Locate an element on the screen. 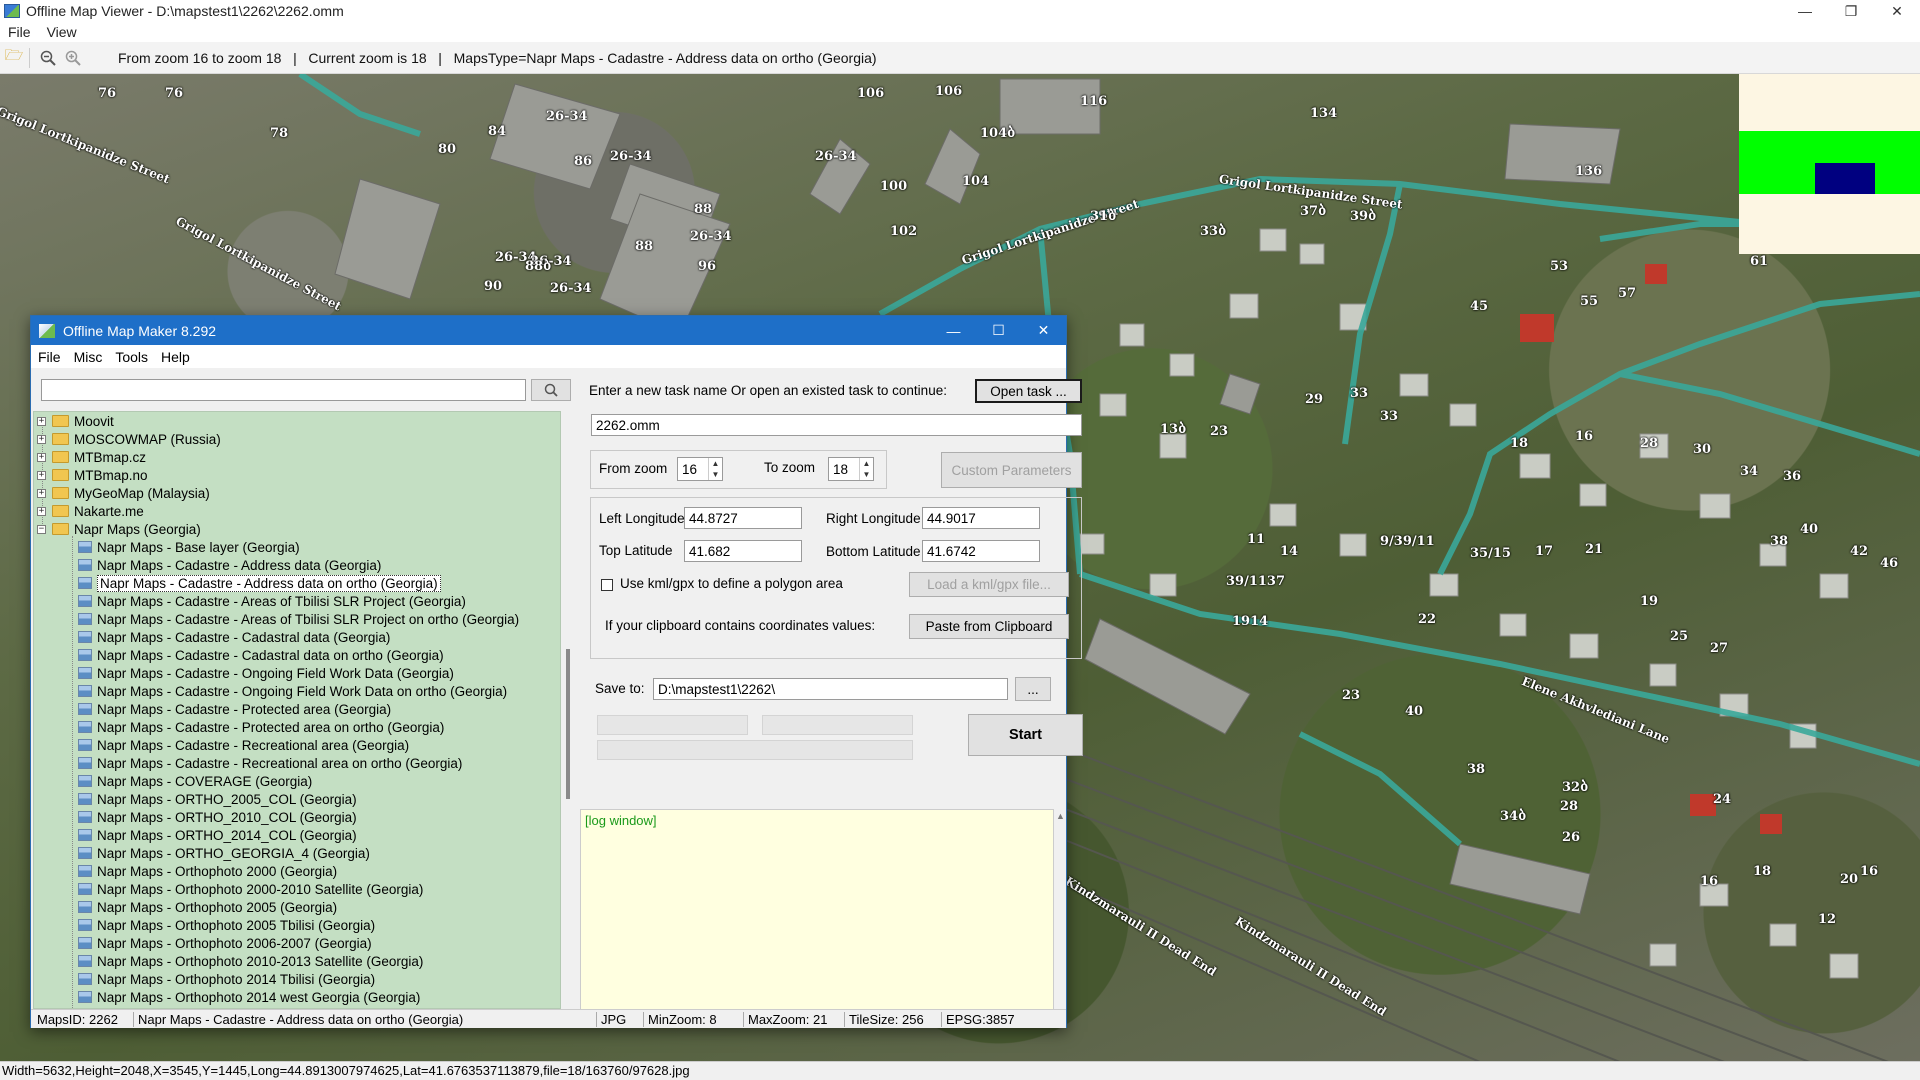 This screenshot has height=1080, width=1920. scroll-up-icon: ▲ is located at coordinates (1060, 816).